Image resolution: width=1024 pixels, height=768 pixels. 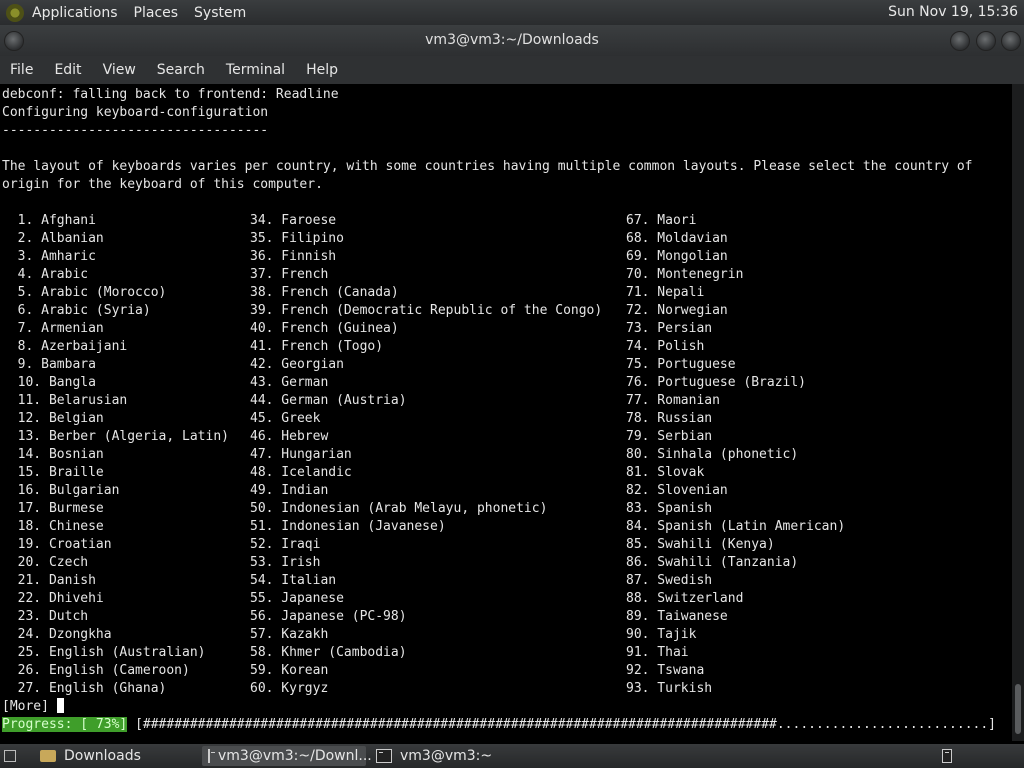 I want to click on menu-help: Help, so click(x=322, y=70).